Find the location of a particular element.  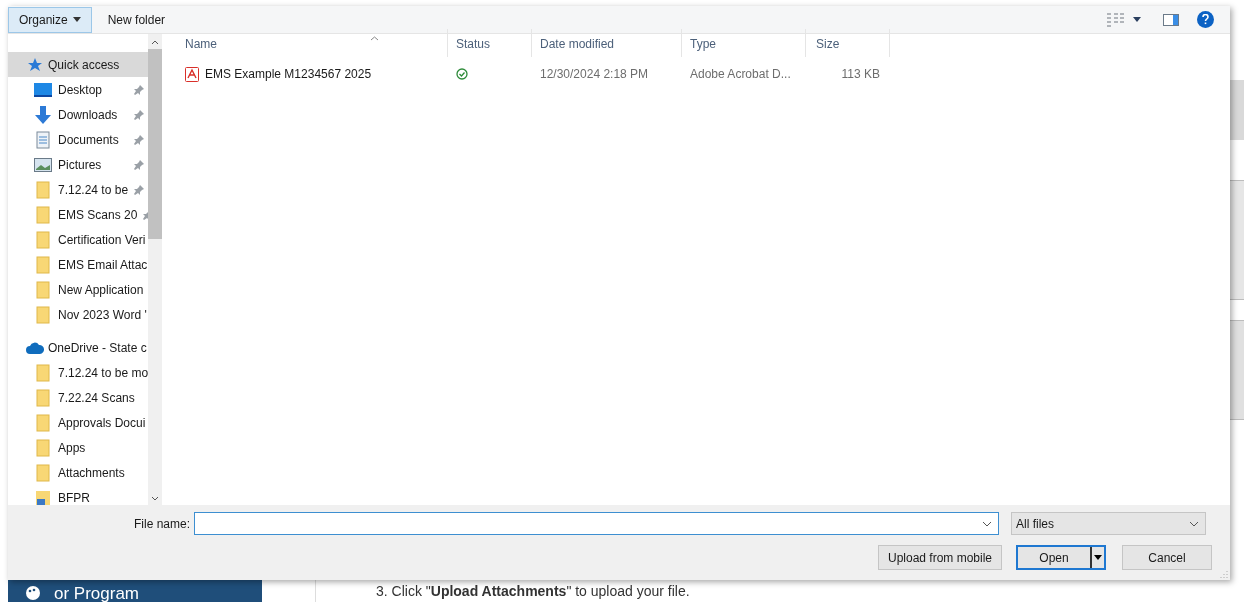

star-icon is located at coordinates (35, 64).